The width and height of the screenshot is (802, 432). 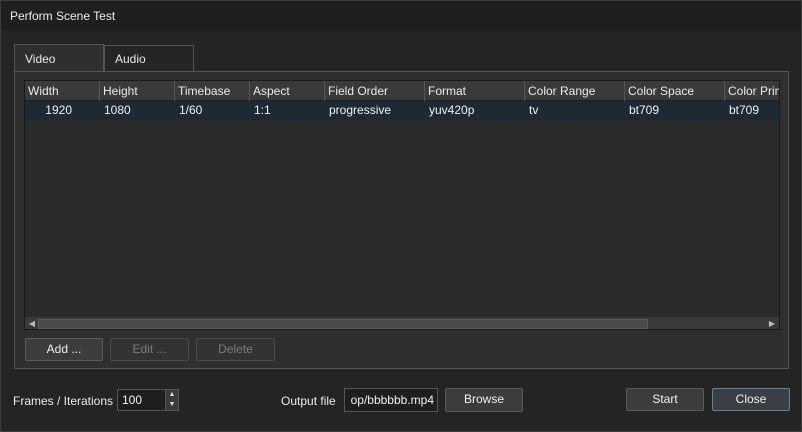 What do you see at coordinates (751, 399) in the screenshot?
I see `close-button: Close` at bounding box center [751, 399].